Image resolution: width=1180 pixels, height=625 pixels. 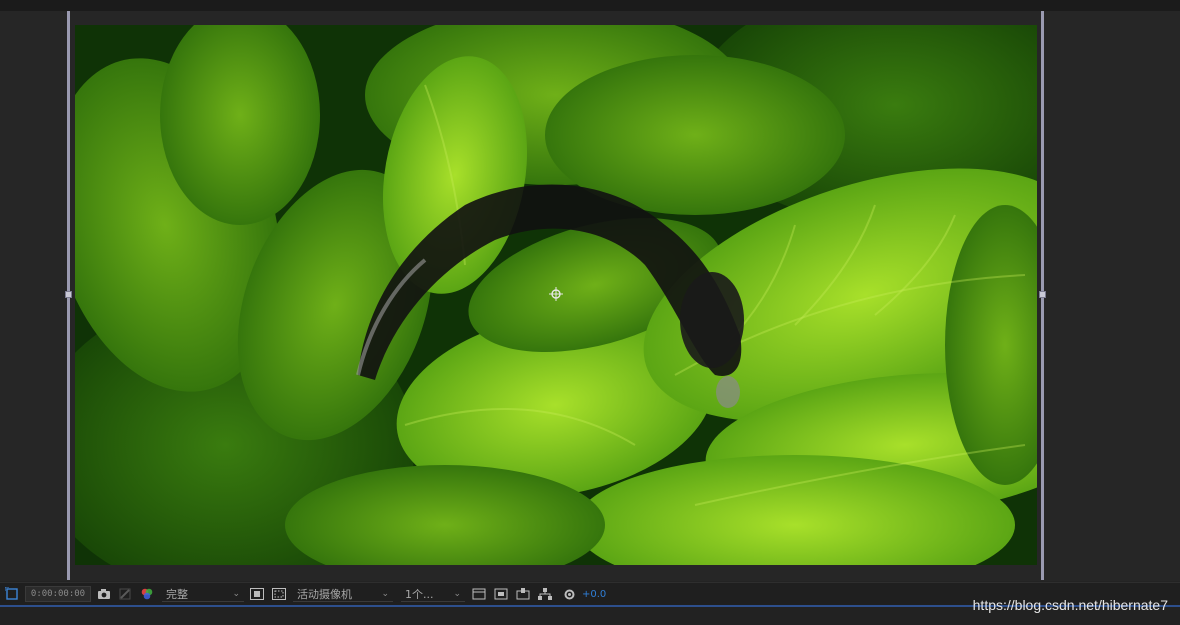 What do you see at coordinates (125, 594) in the screenshot?
I see `show-snapshot-icon` at bounding box center [125, 594].